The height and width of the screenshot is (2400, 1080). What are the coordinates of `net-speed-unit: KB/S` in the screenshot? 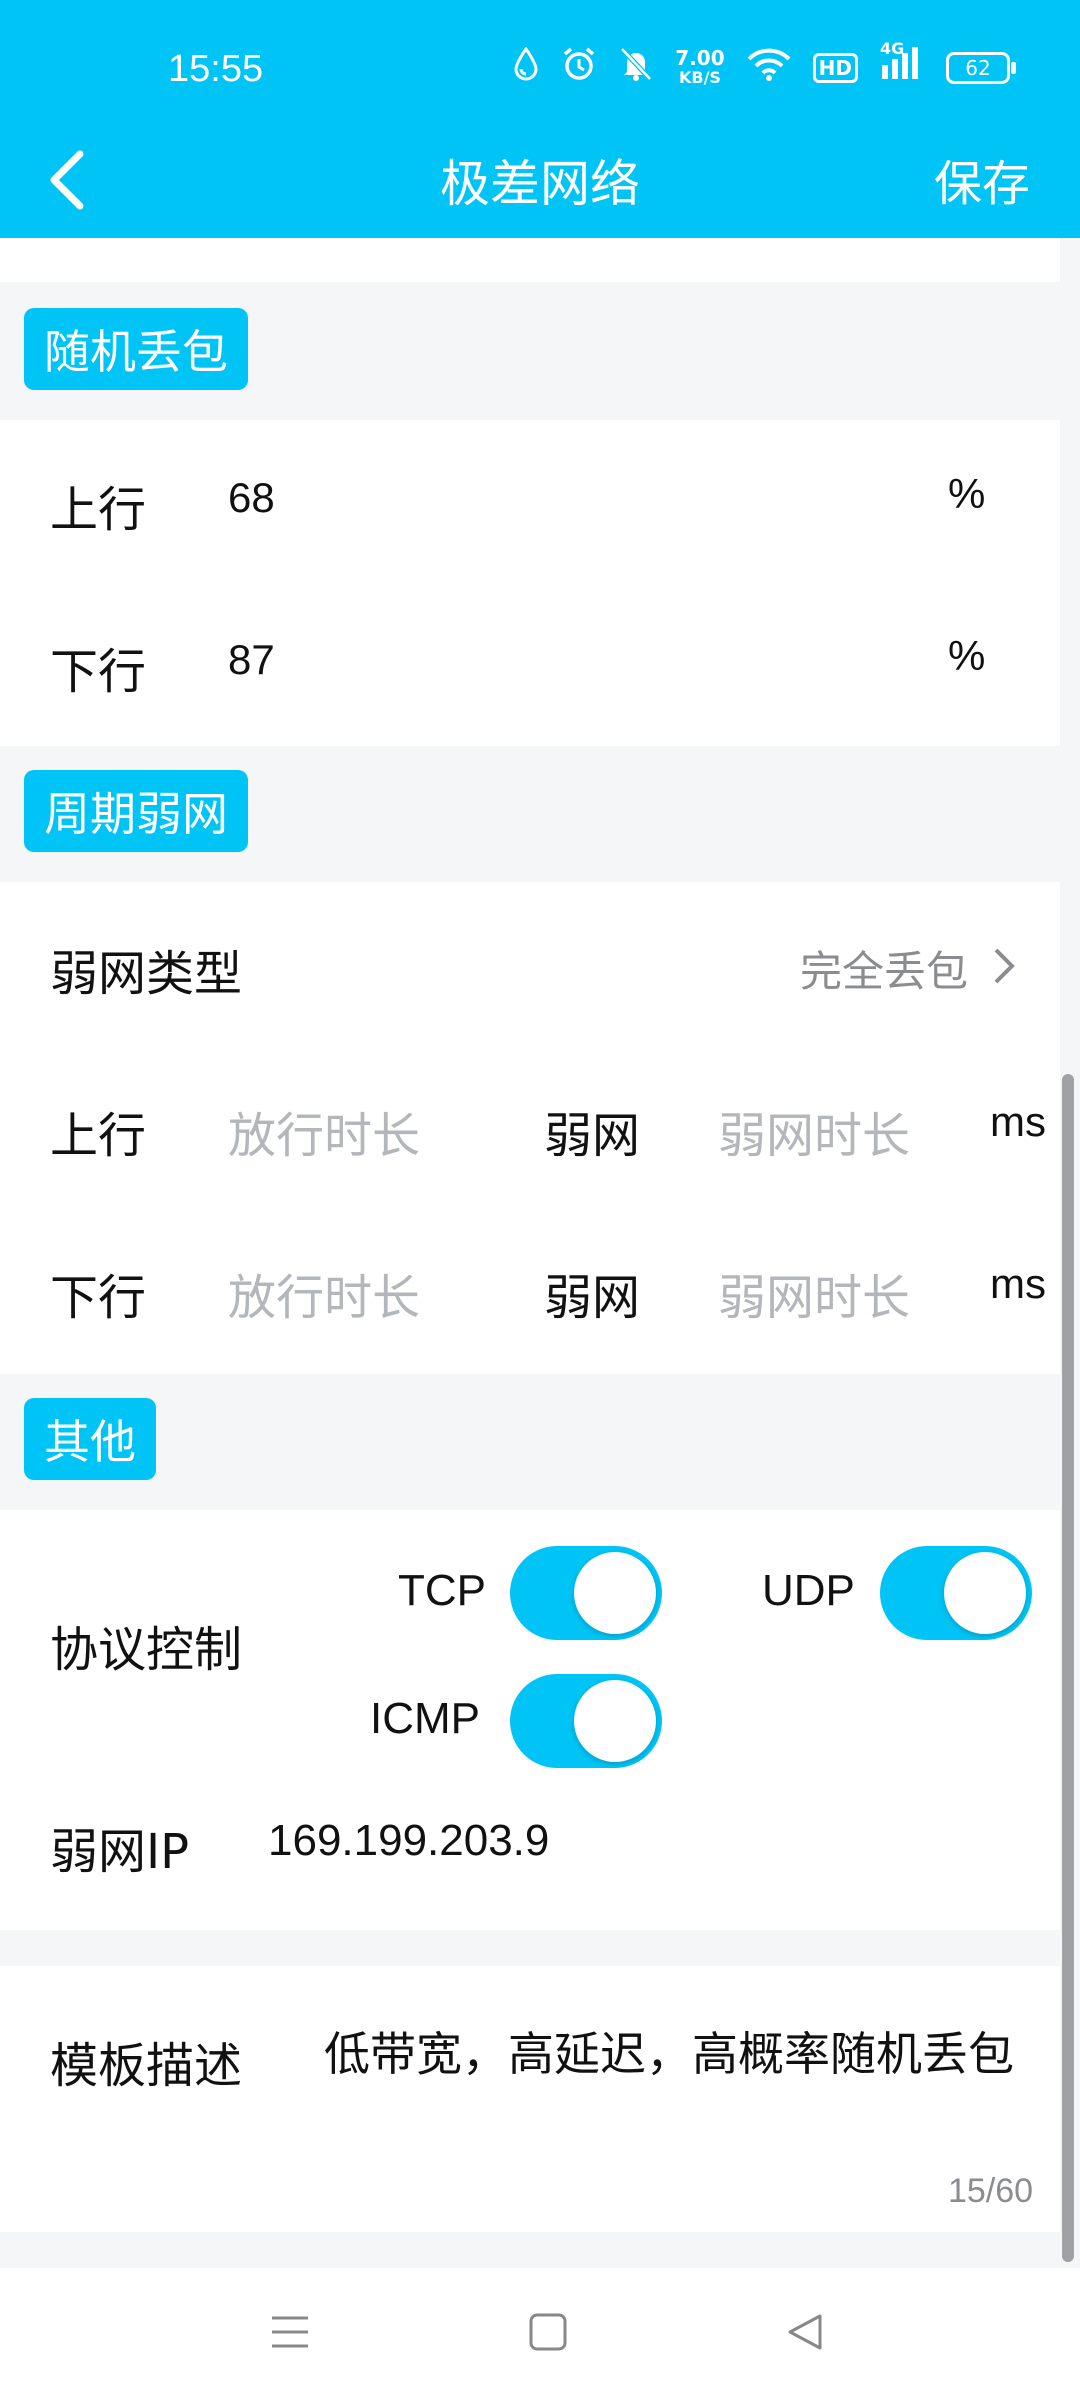 It's located at (699, 77).